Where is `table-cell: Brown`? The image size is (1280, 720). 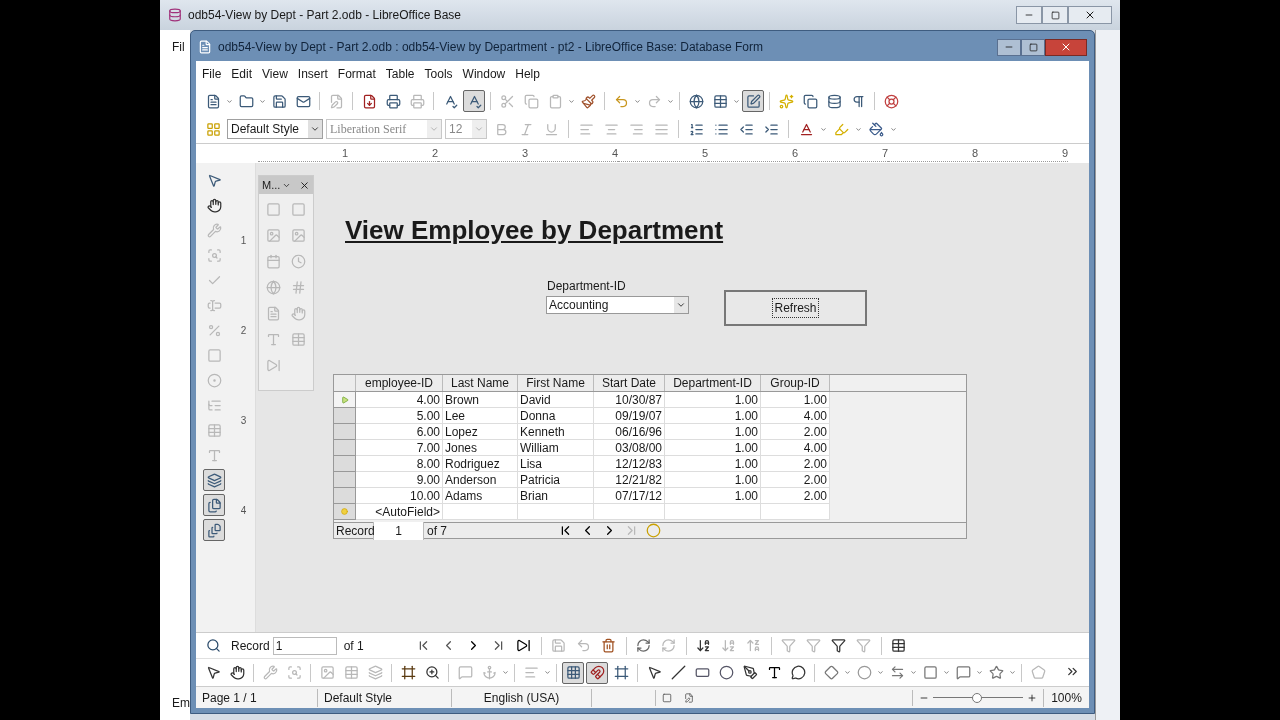
table-cell: Brown is located at coordinates (480, 400).